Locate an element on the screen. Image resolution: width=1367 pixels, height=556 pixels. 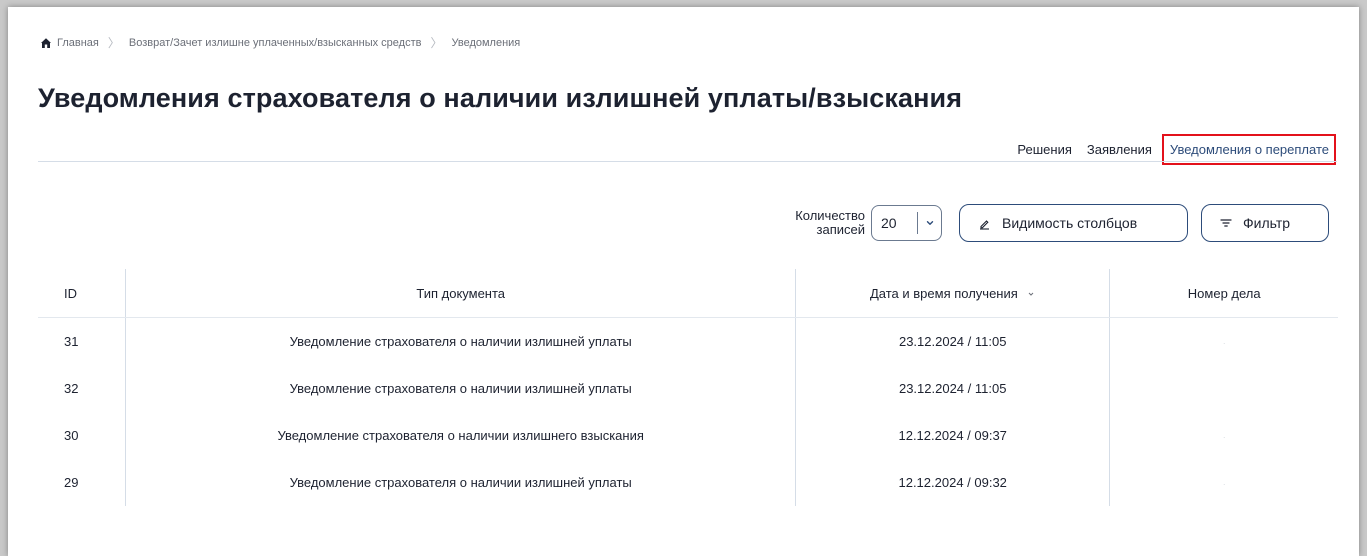
tab-decisions: Решения is located at coordinates (1044, 149).